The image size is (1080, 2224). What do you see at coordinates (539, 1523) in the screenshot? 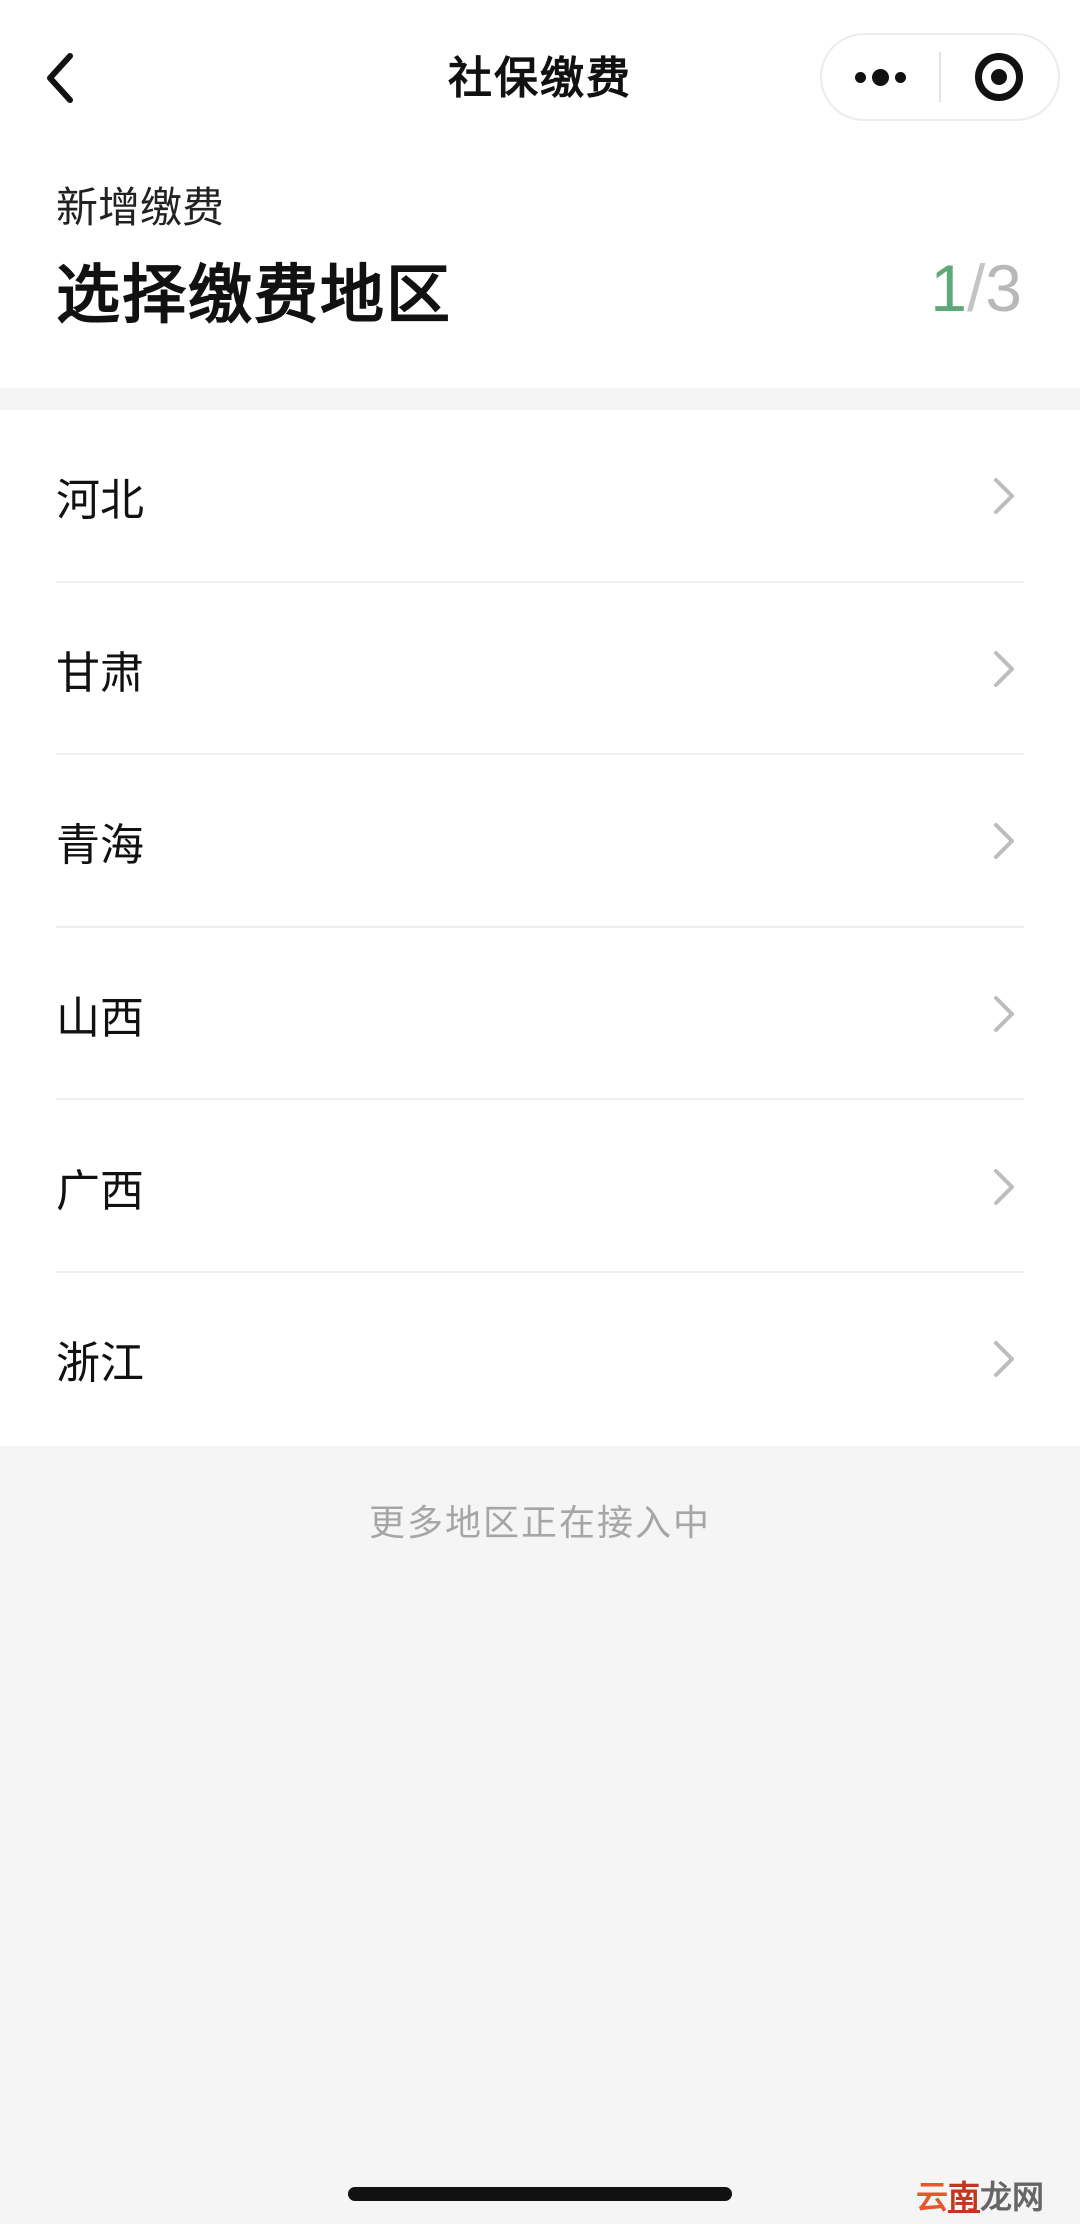
I see `more-regions-note: 更多地区正在接入中` at bounding box center [539, 1523].